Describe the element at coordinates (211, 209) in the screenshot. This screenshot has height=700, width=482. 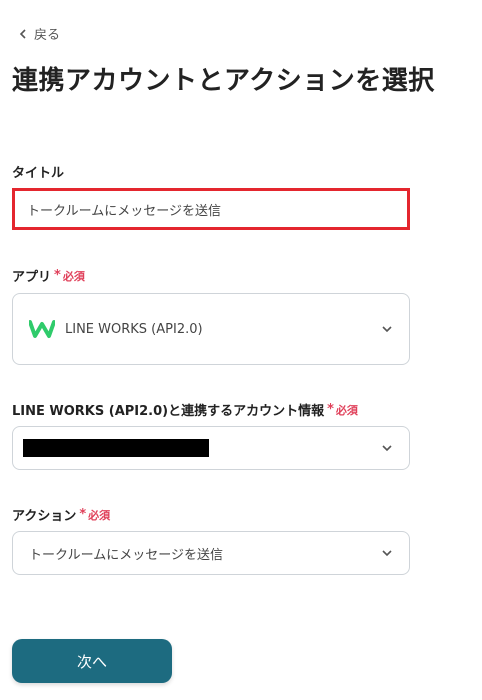
I see `title-input` at that location.